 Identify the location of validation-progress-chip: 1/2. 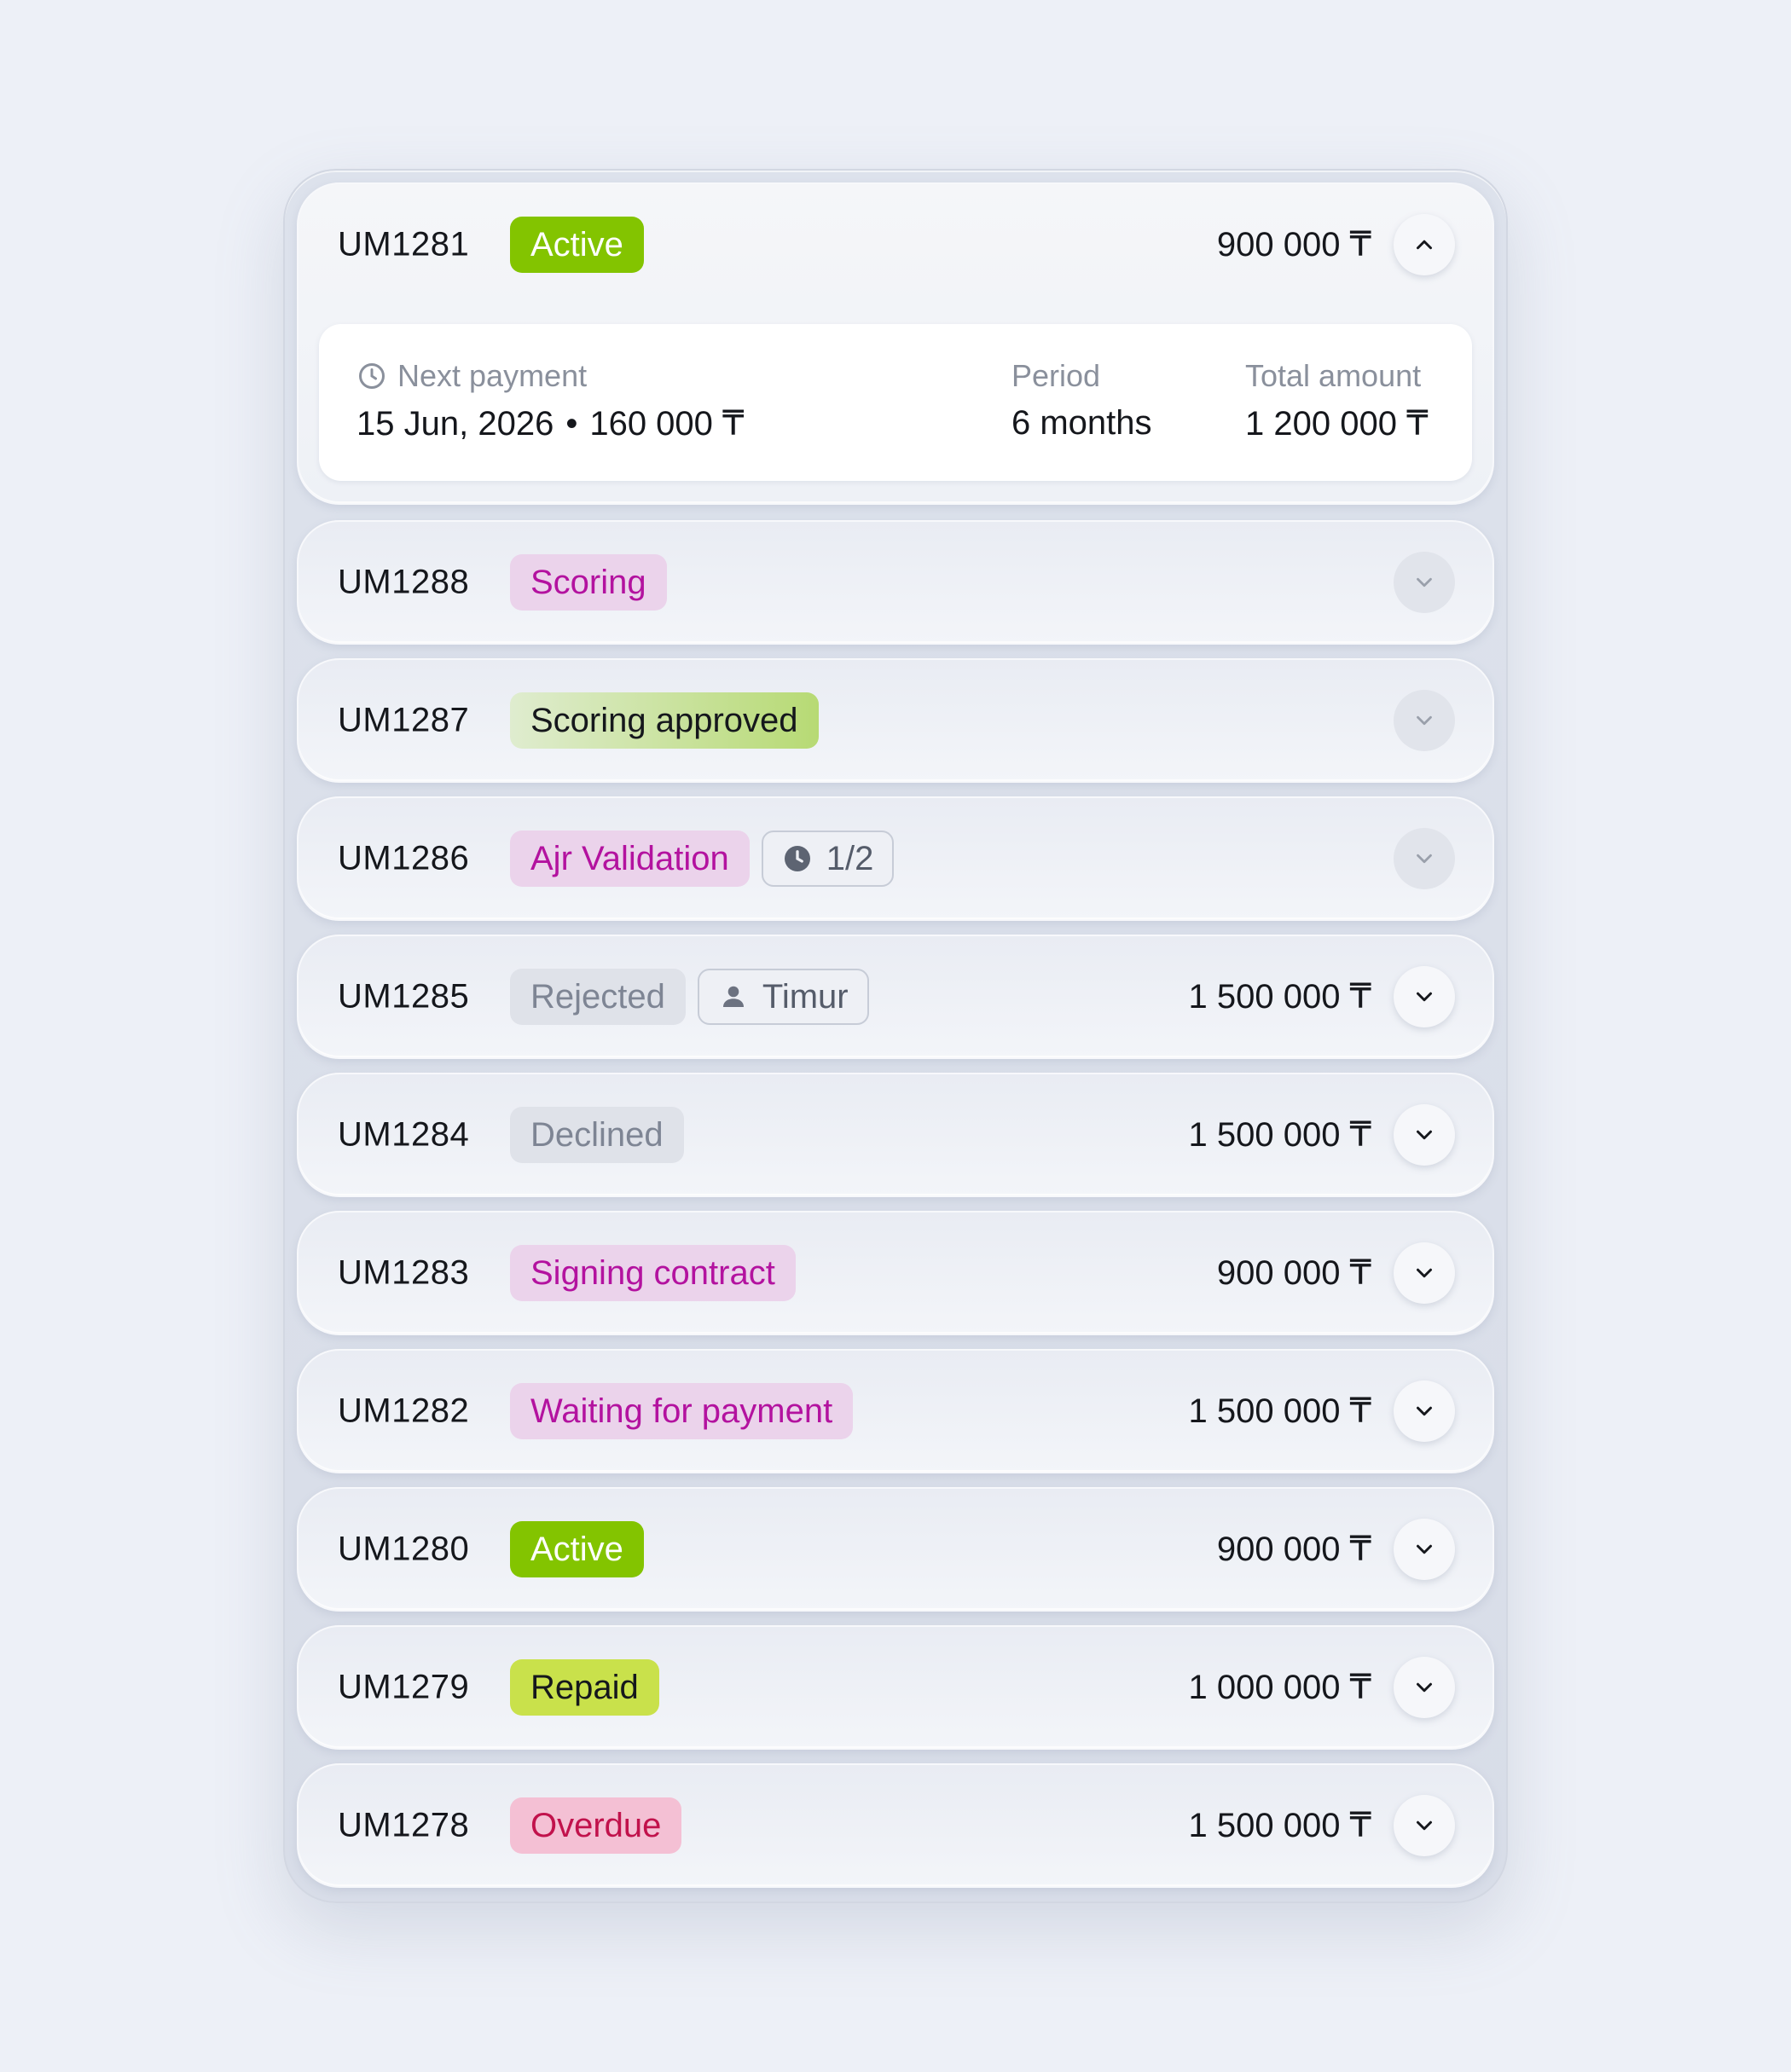
(828, 859).